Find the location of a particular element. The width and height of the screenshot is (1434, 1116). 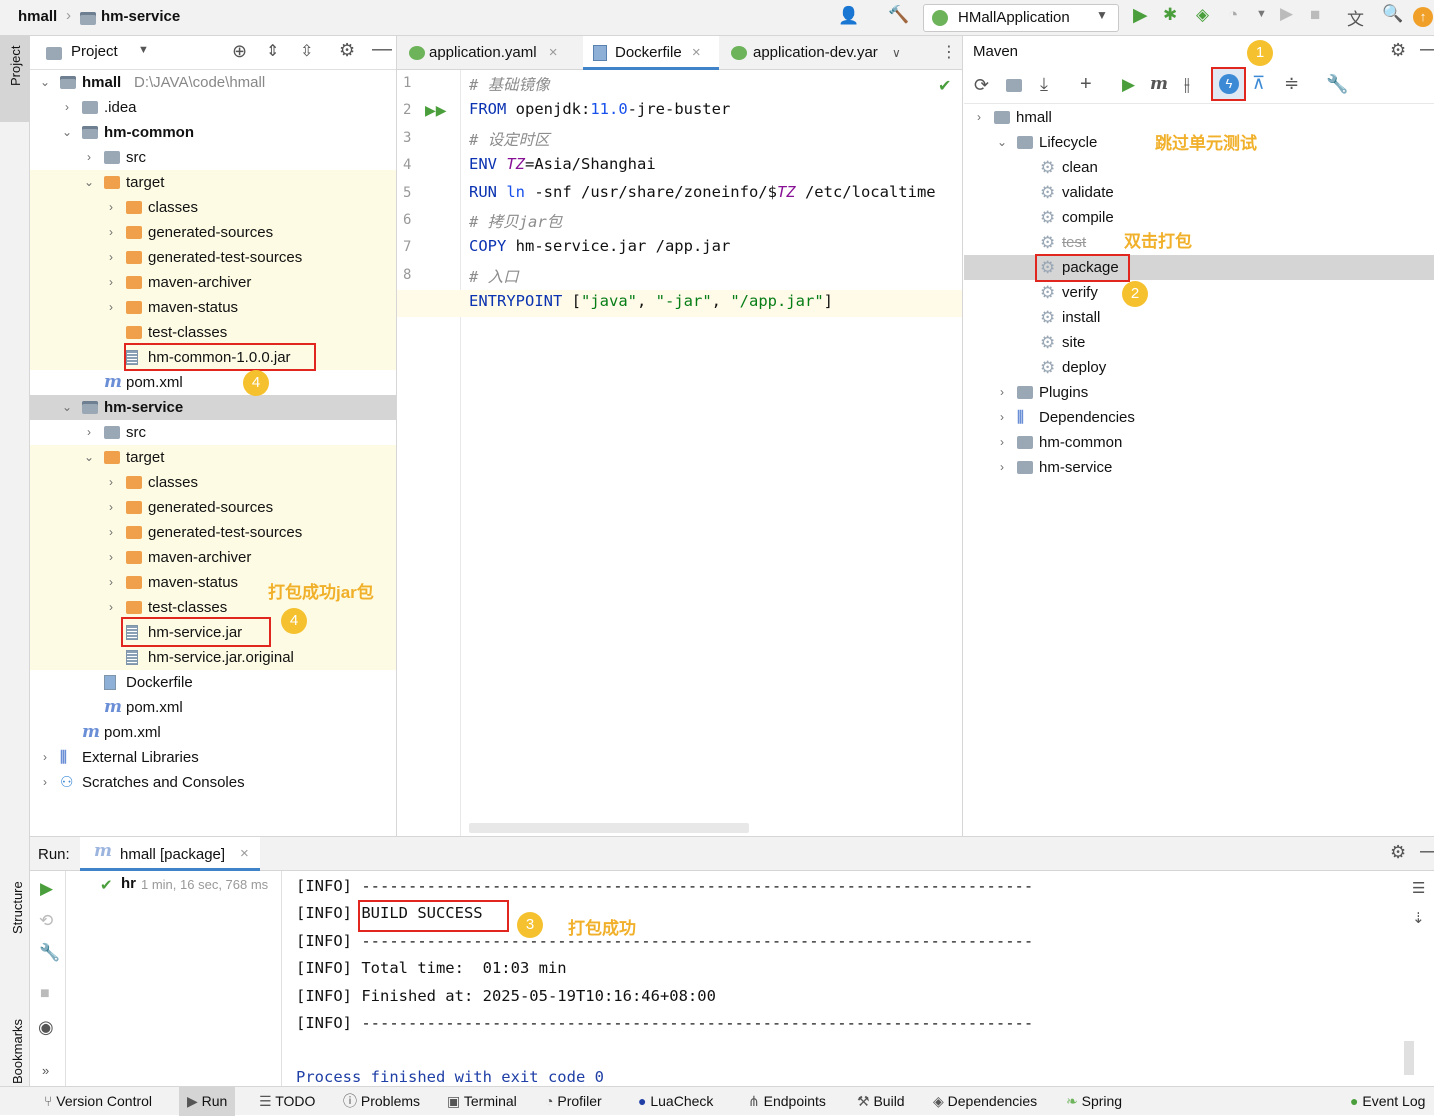

update-icon: ↑ is located at coordinates (1423, 17).